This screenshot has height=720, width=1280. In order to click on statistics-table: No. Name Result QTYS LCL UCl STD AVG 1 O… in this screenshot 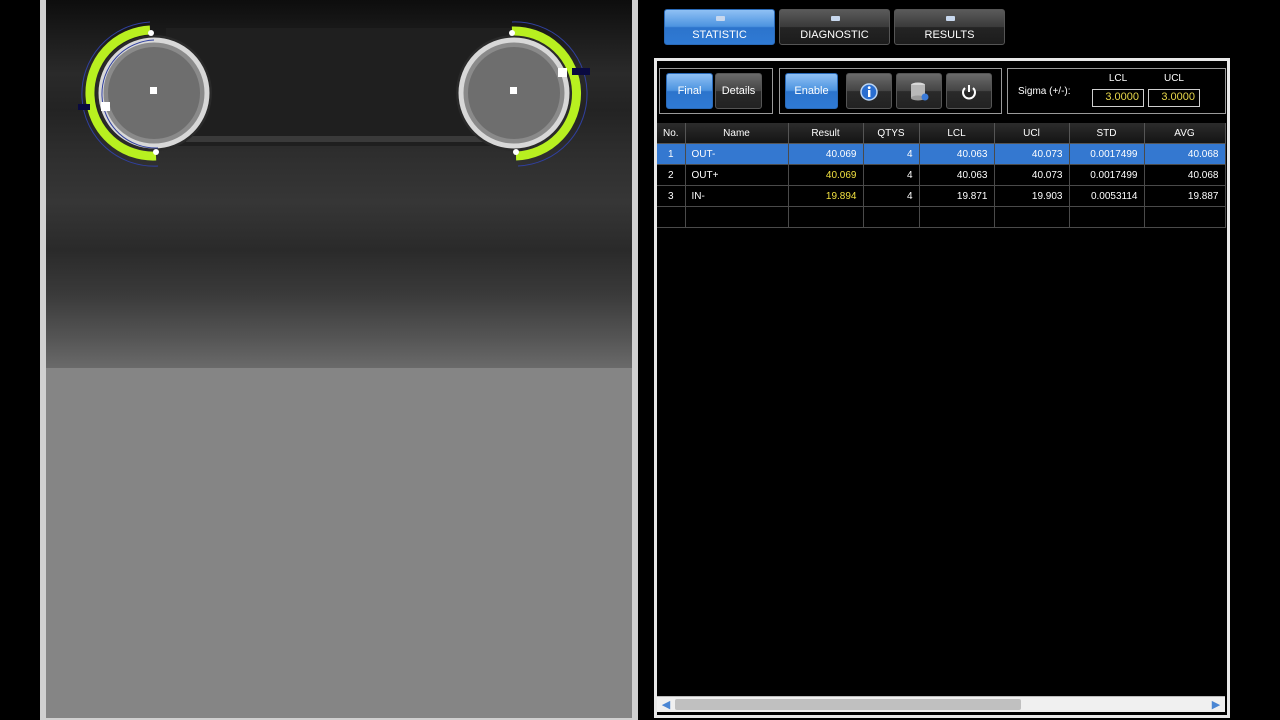, I will do `click(941, 175)`.